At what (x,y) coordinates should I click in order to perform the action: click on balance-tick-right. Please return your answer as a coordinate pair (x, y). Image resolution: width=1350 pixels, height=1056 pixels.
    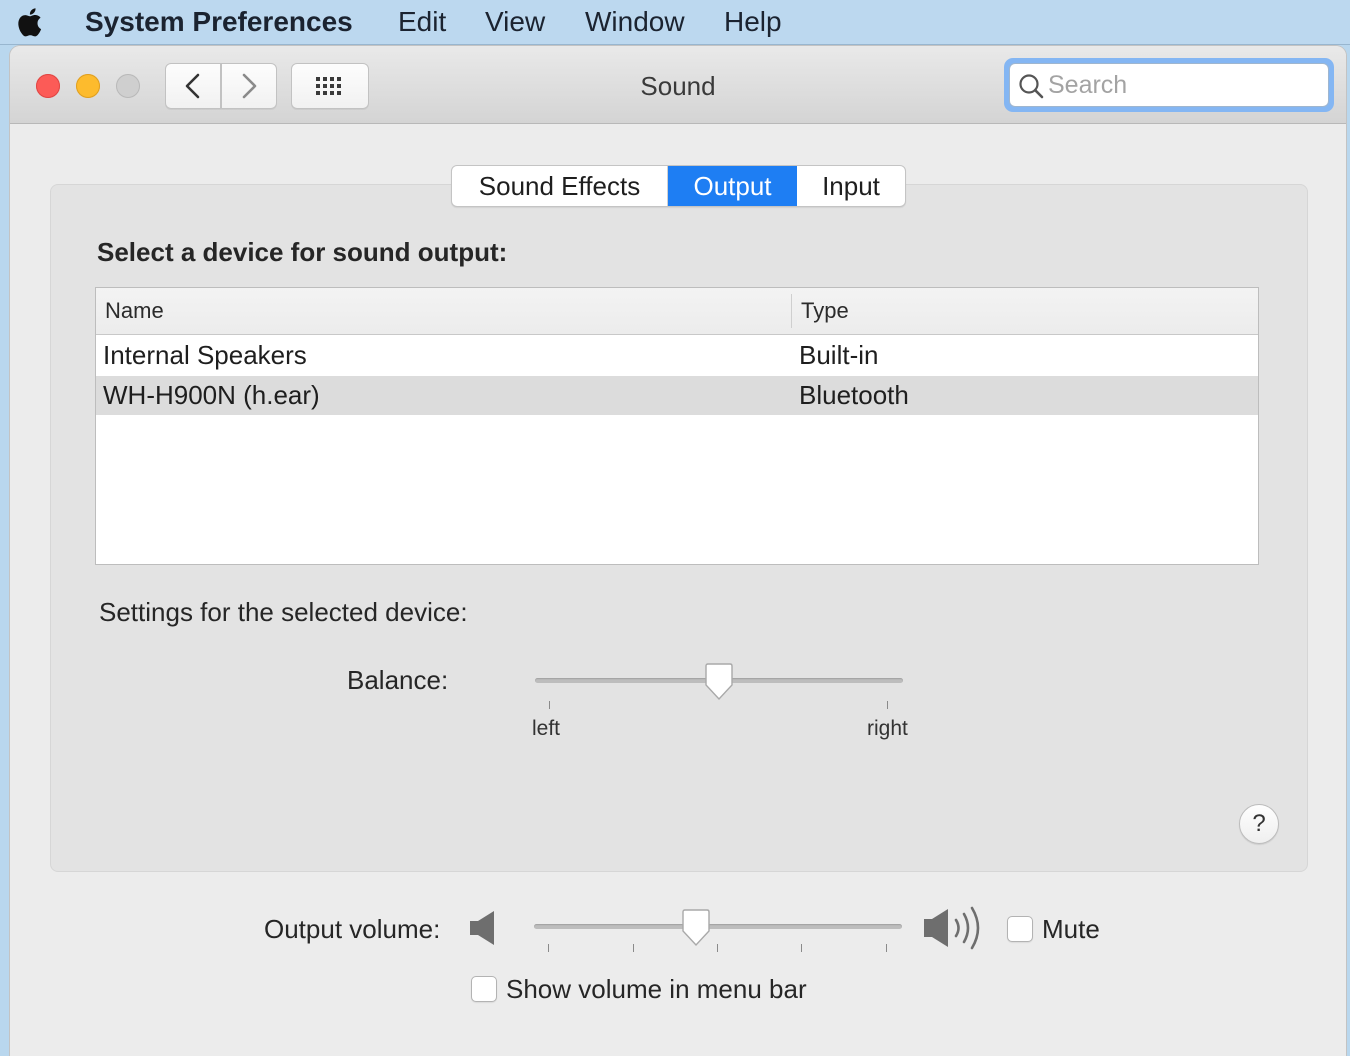
    Looking at the image, I should click on (887, 705).